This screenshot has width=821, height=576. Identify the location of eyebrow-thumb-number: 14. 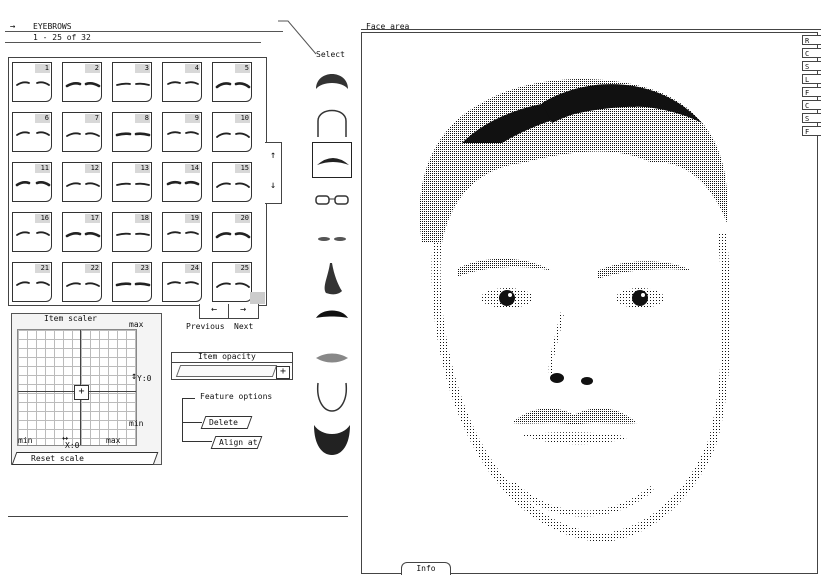
(192, 168).